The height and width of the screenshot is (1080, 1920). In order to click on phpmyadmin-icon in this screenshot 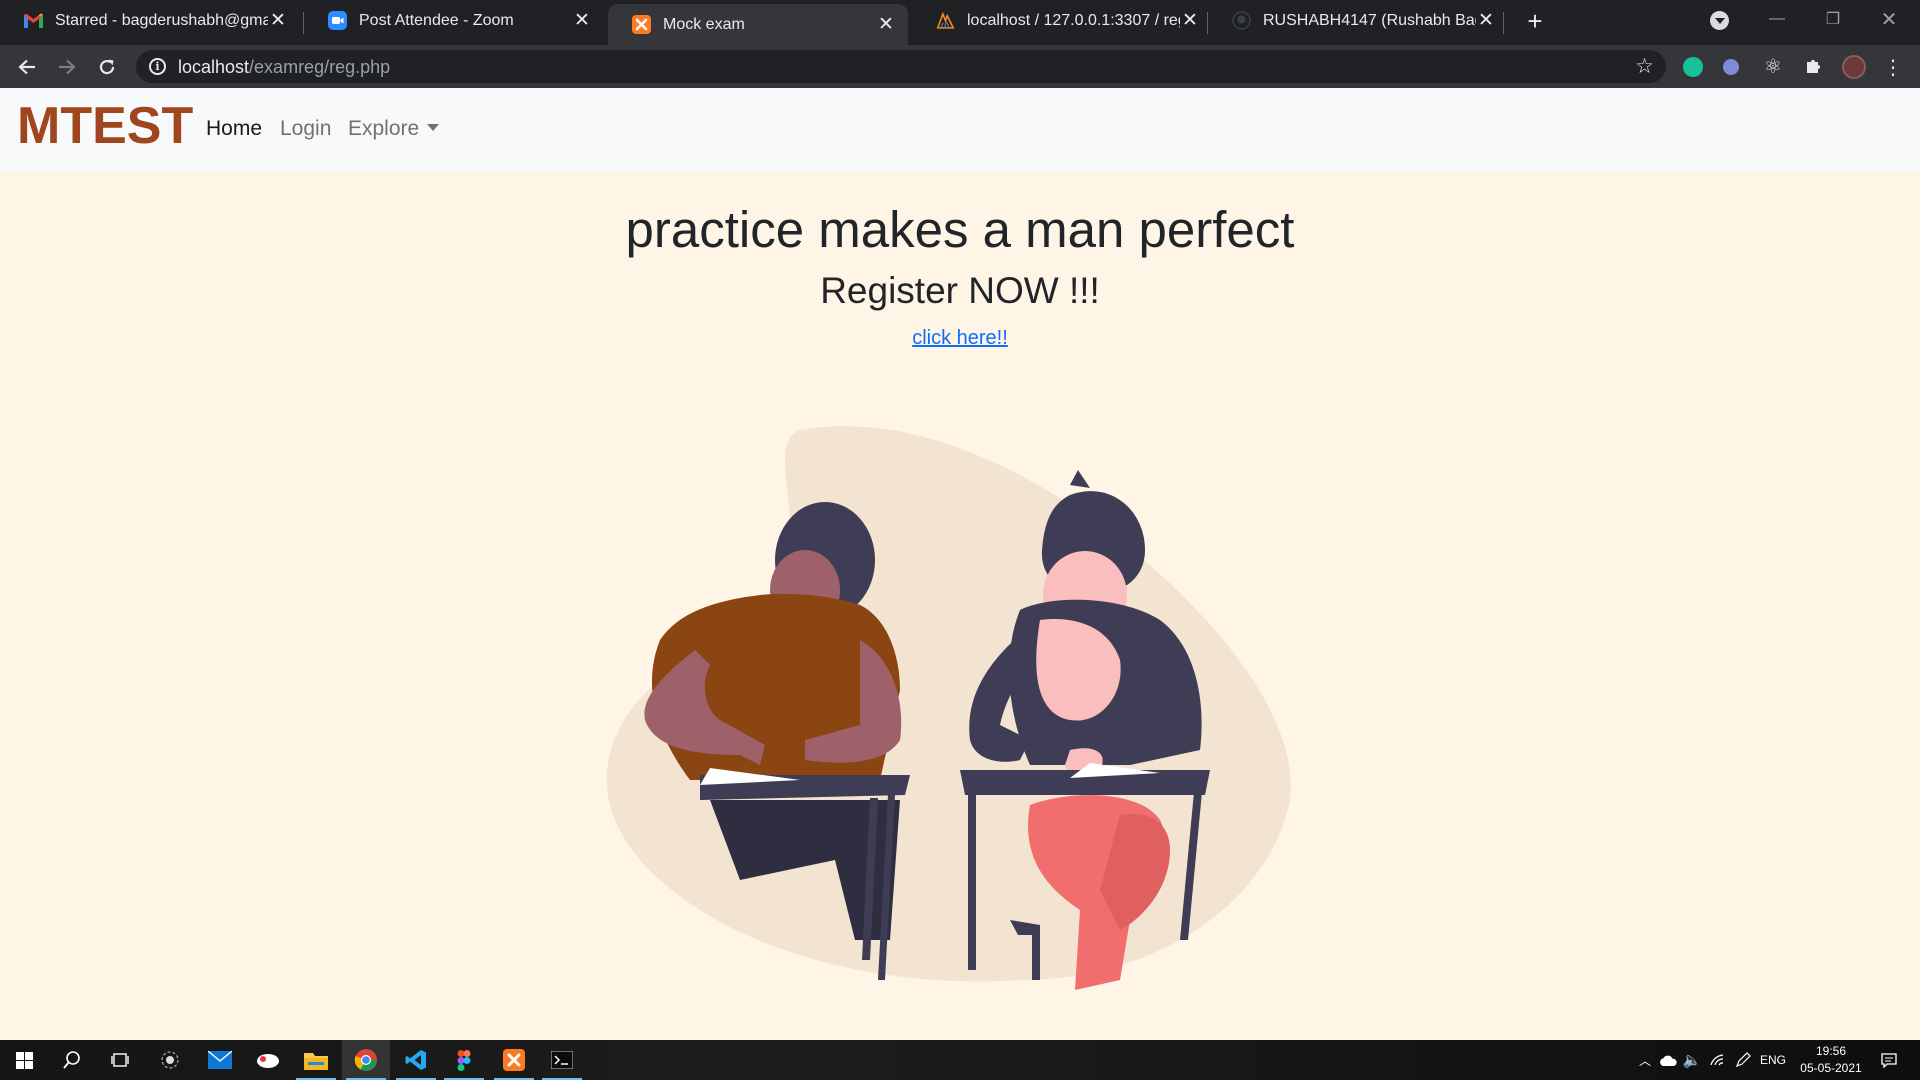, I will do `click(945, 20)`.